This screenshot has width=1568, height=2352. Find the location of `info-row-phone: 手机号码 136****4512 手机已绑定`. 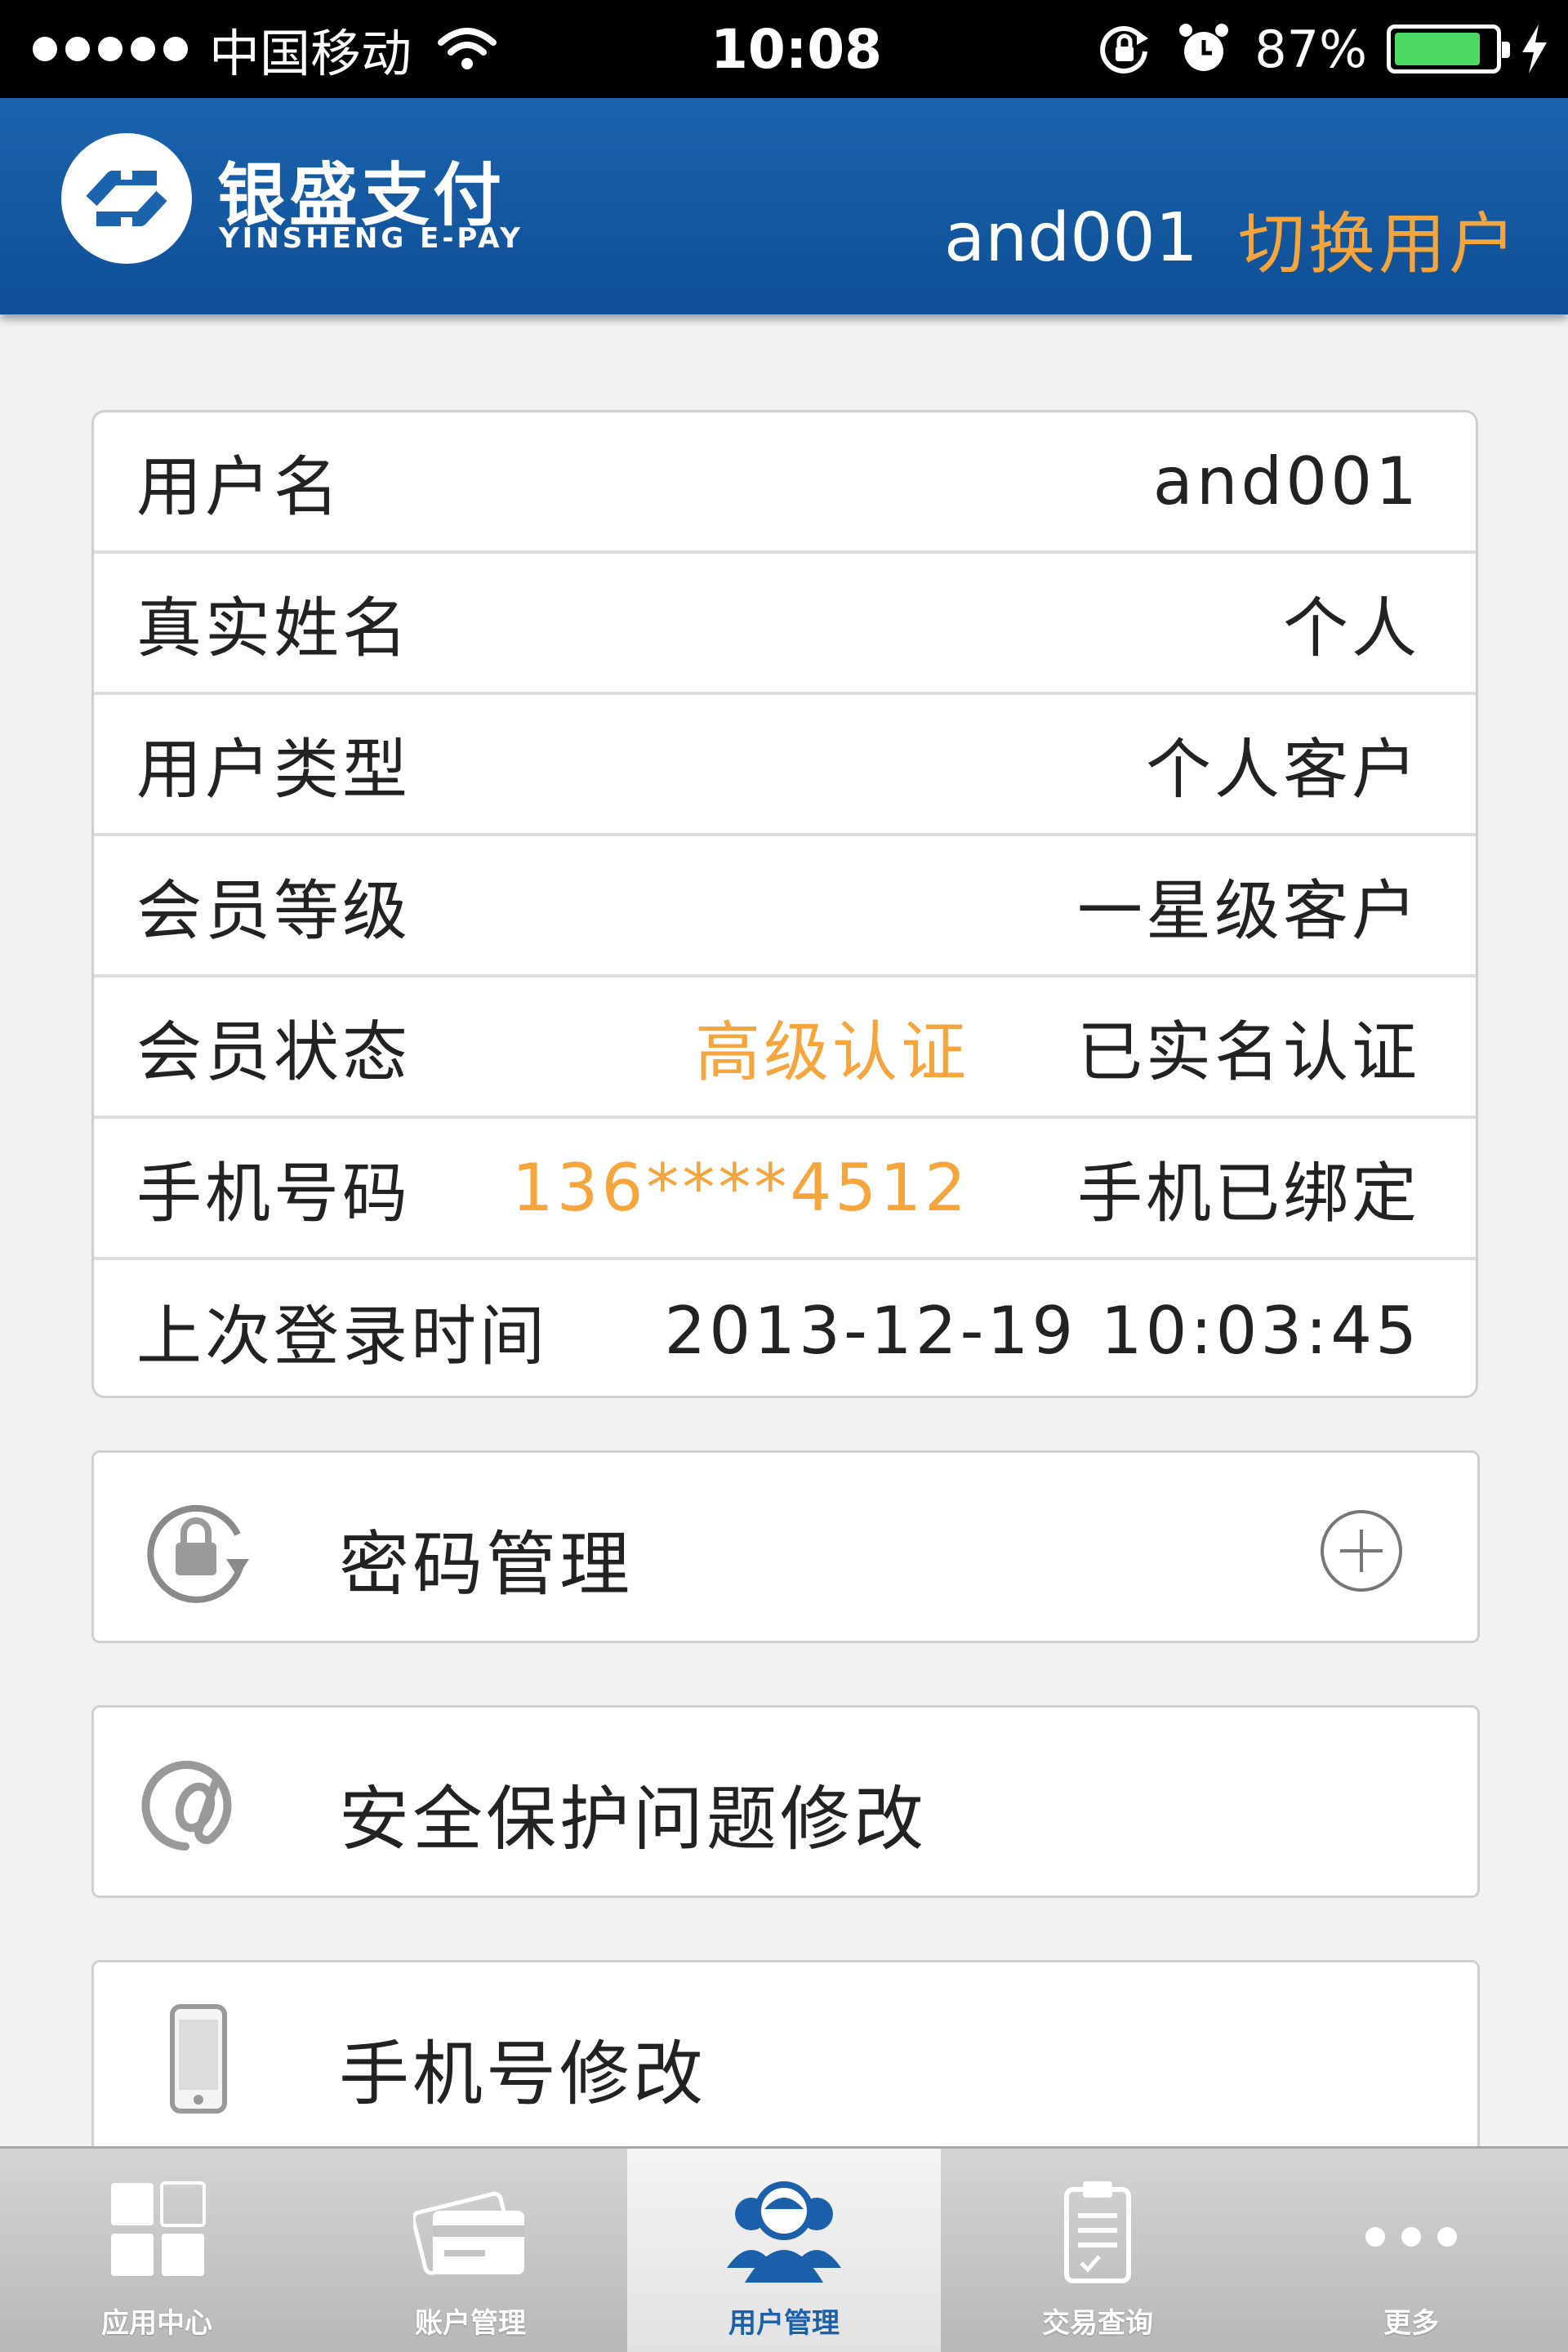

info-row-phone: 手机号码 136****4512 手机已绑定 is located at coordinates (785, 1189).